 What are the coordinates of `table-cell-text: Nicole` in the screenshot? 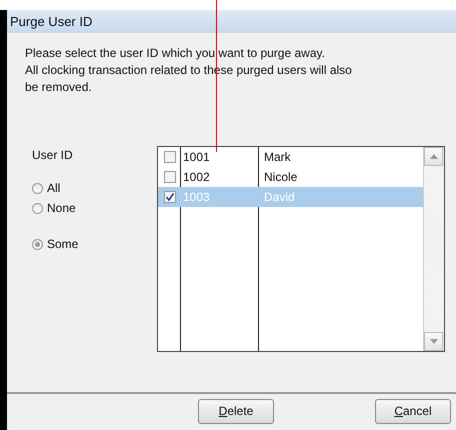 It's located at (280, 177).